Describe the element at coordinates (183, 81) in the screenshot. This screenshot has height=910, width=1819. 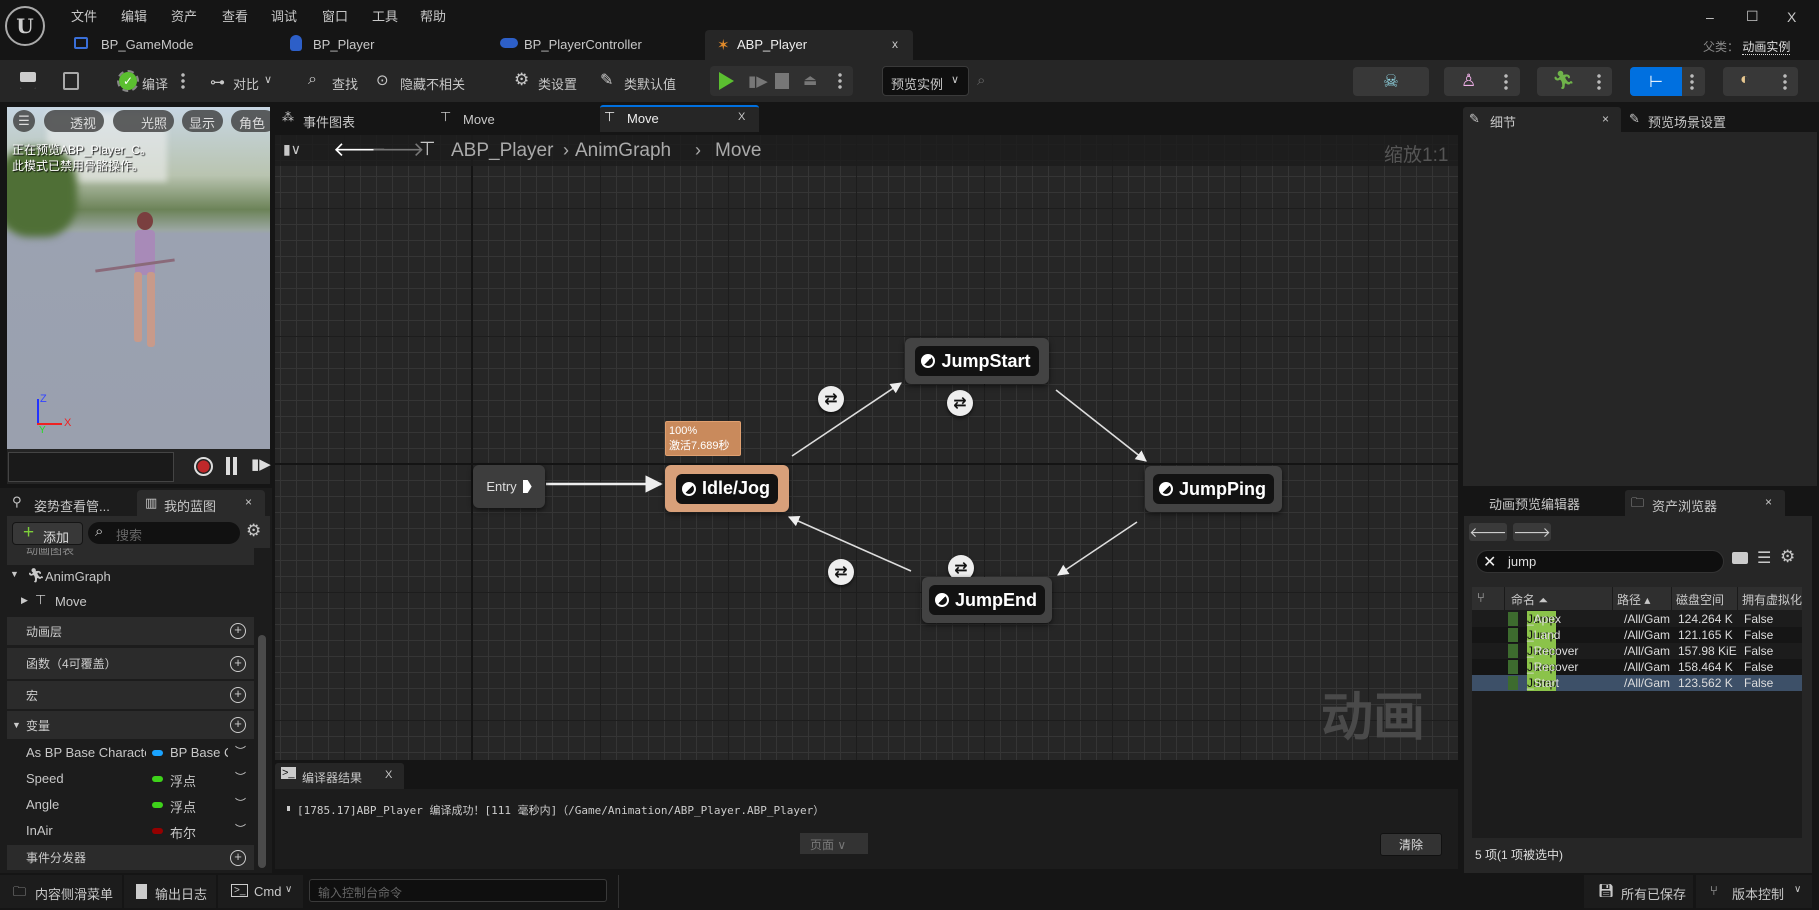
I see `compile-options-icon` at that location.